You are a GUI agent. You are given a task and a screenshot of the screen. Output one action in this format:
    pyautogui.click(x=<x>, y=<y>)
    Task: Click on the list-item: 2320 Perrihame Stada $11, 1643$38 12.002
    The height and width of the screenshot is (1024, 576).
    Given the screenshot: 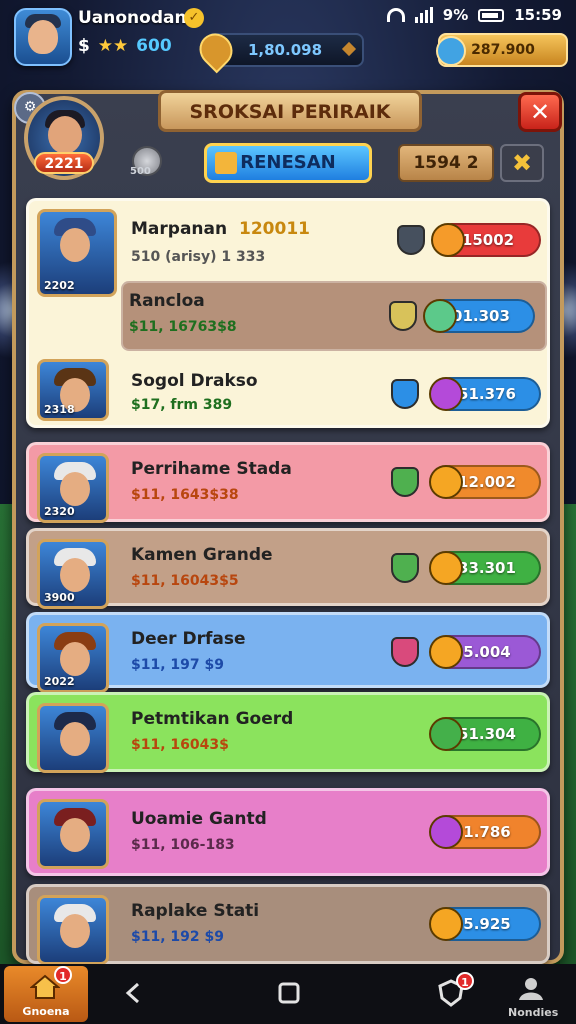 What is the action you would take?
    pyautogui.click(x=288, y=482)
    